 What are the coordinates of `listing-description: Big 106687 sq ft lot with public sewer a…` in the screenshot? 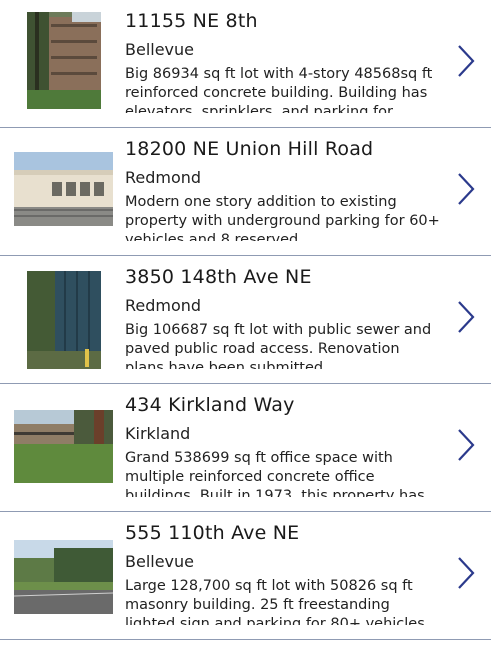 It's located at (278, 345).